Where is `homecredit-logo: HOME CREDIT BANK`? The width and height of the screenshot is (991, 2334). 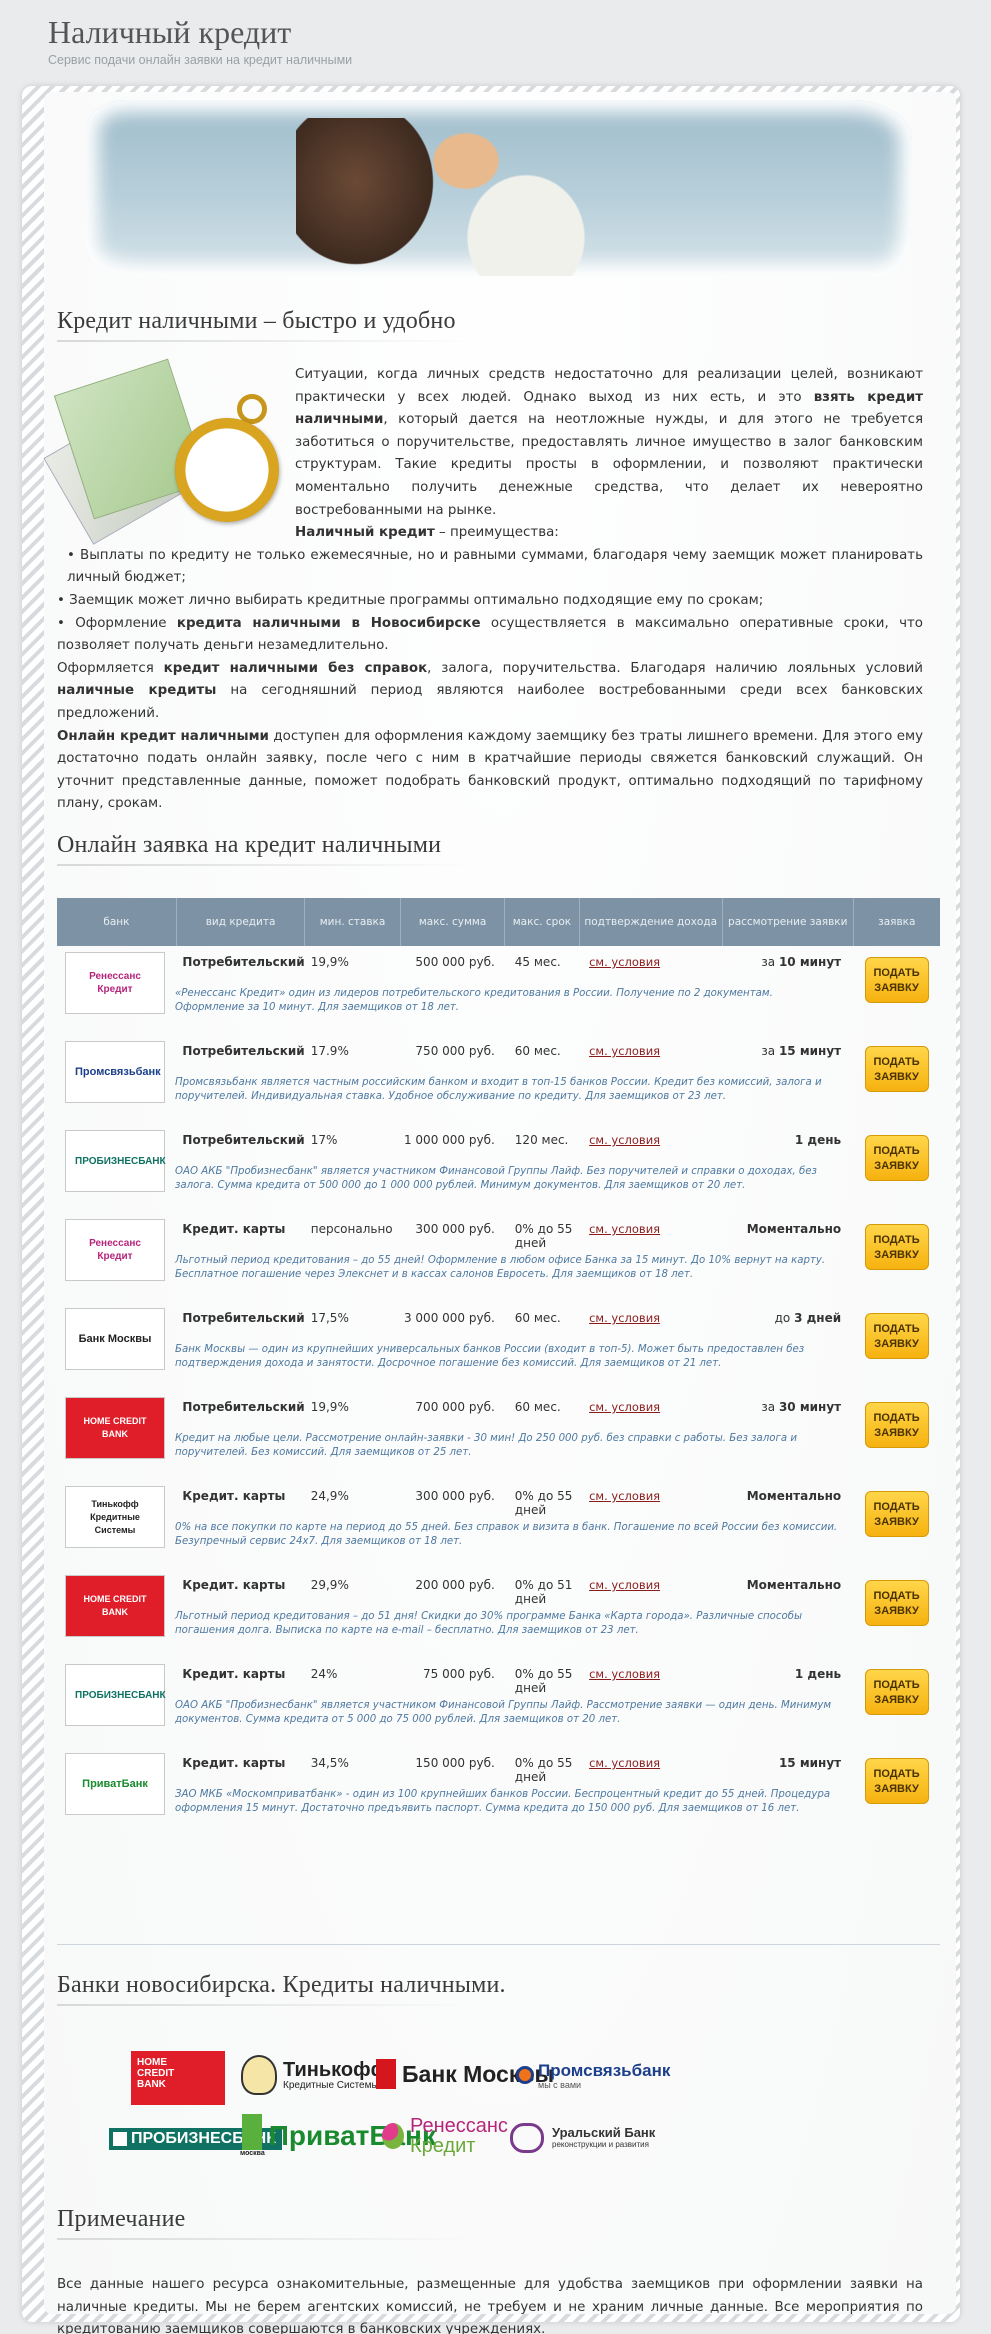 homecredit-logo: HOME CREDIT BANK is located at coordinates (178, 2078).